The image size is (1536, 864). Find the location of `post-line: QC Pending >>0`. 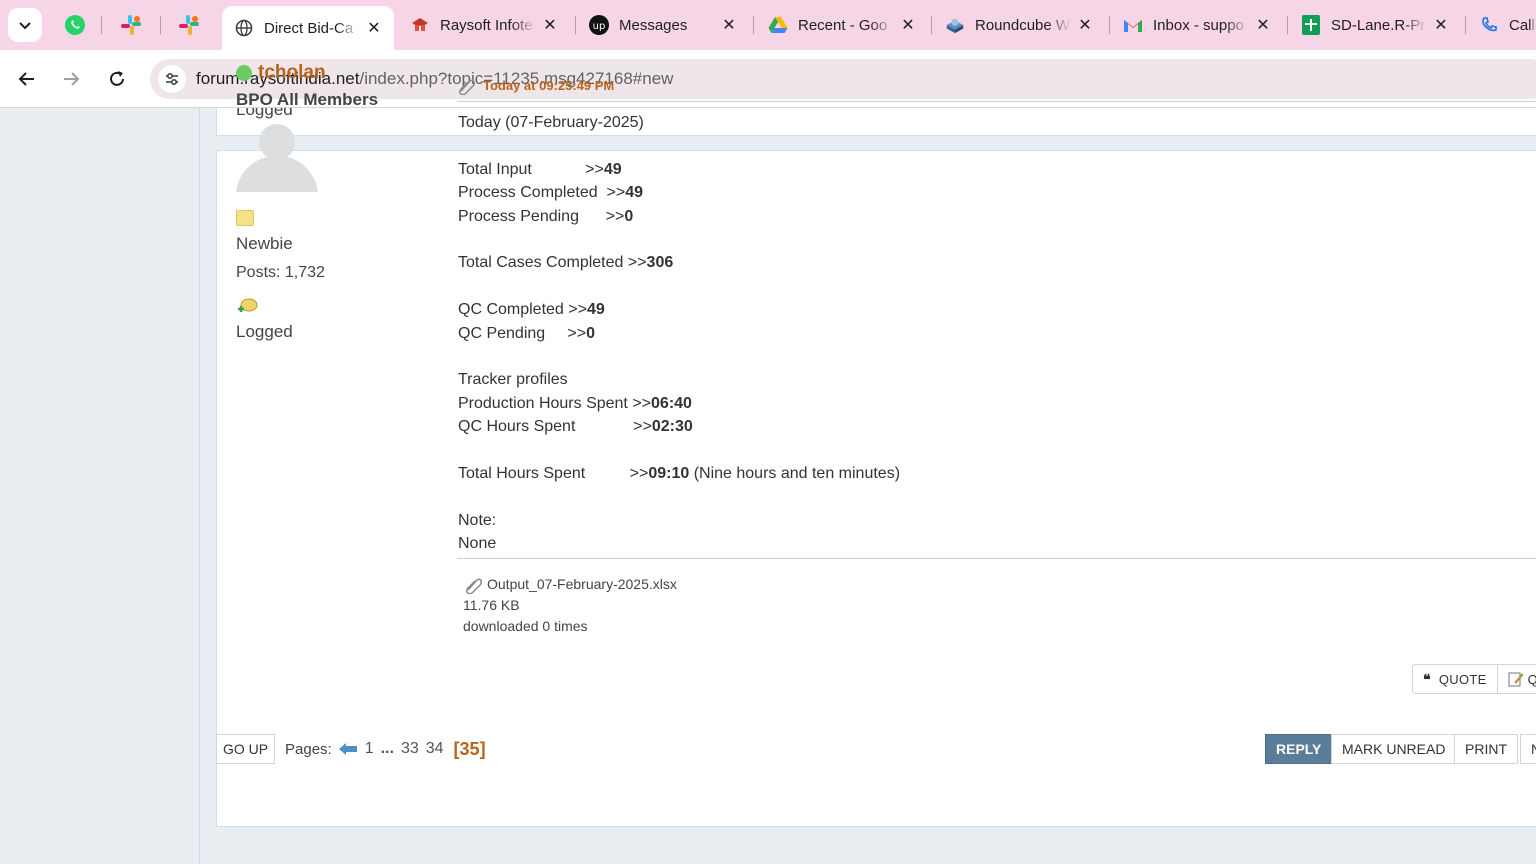

post-line: QC Pending >>0 is located at coordinates (908, 333).